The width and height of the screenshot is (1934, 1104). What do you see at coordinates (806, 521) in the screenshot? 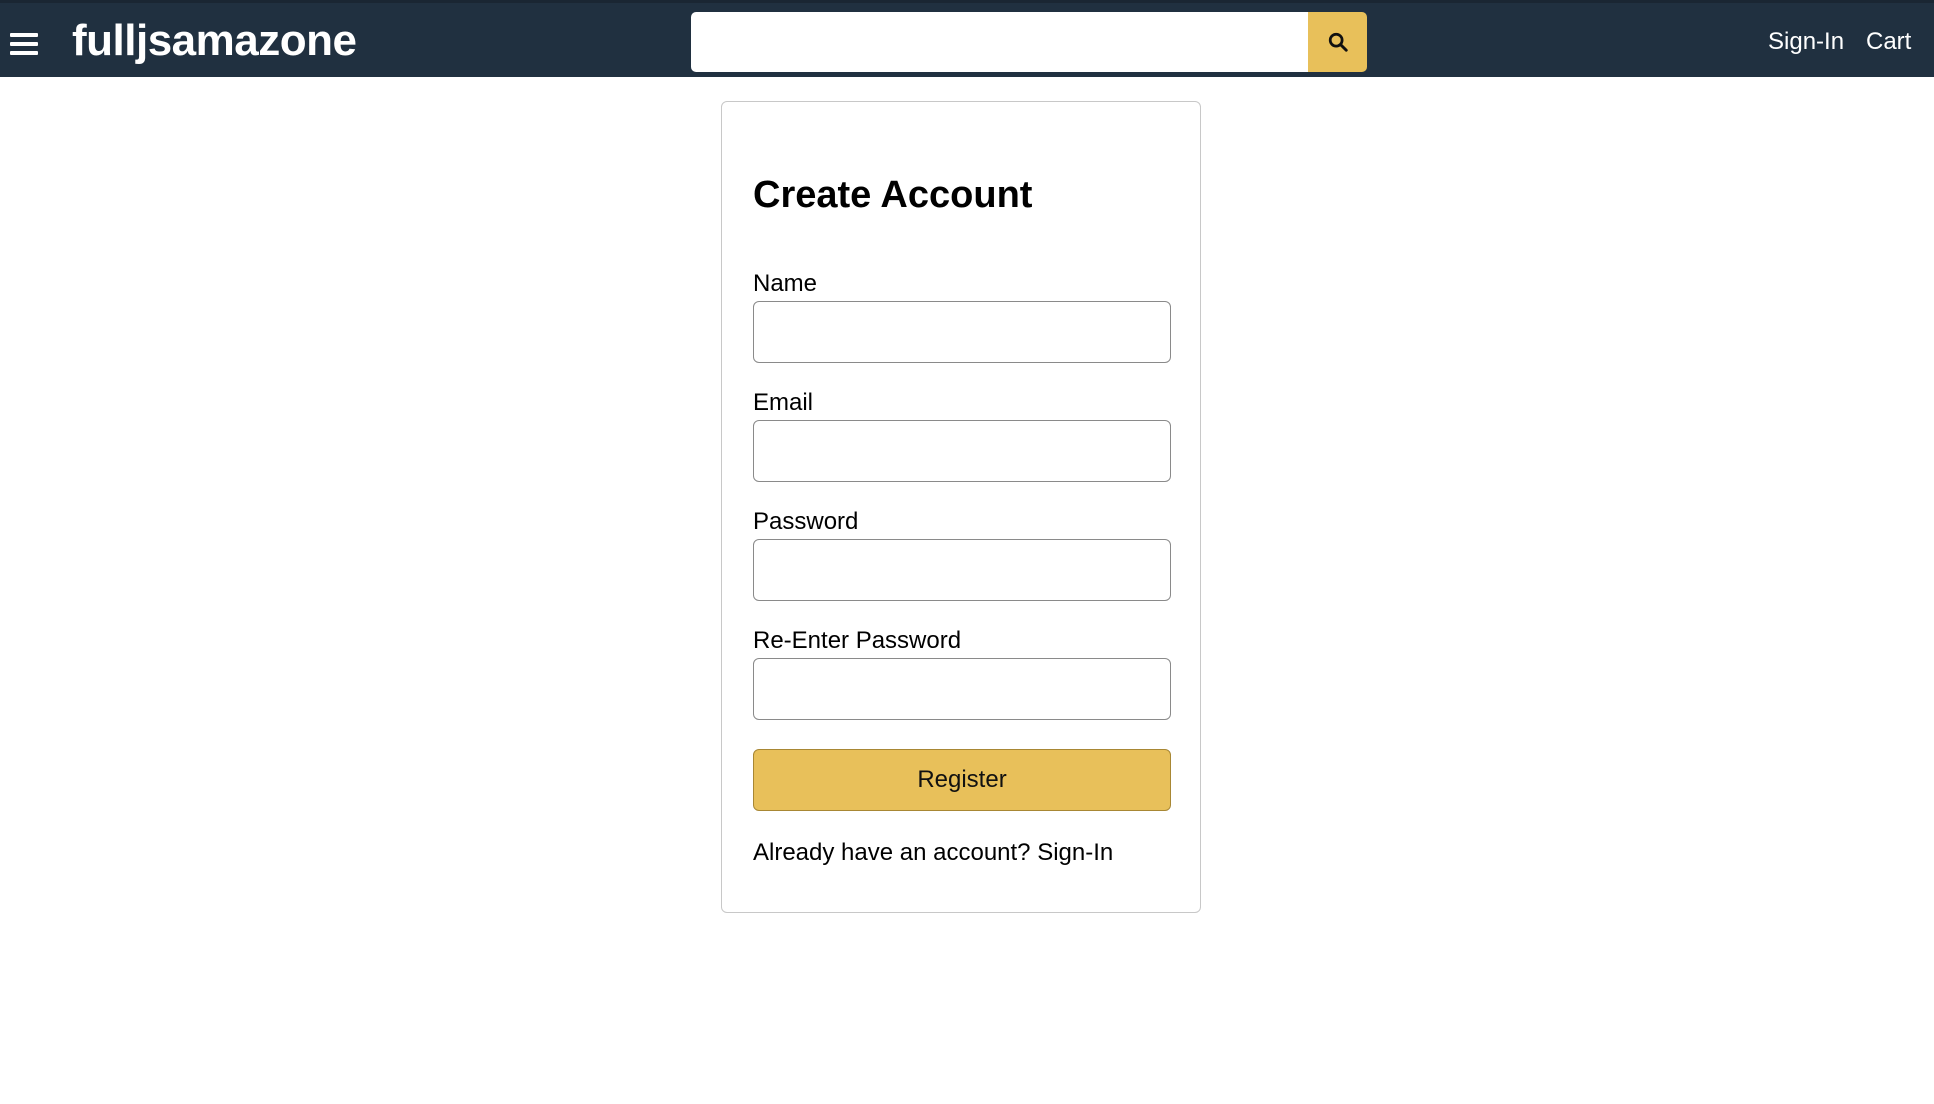
I see `password-label: Password` at bounding box center [806, 521].